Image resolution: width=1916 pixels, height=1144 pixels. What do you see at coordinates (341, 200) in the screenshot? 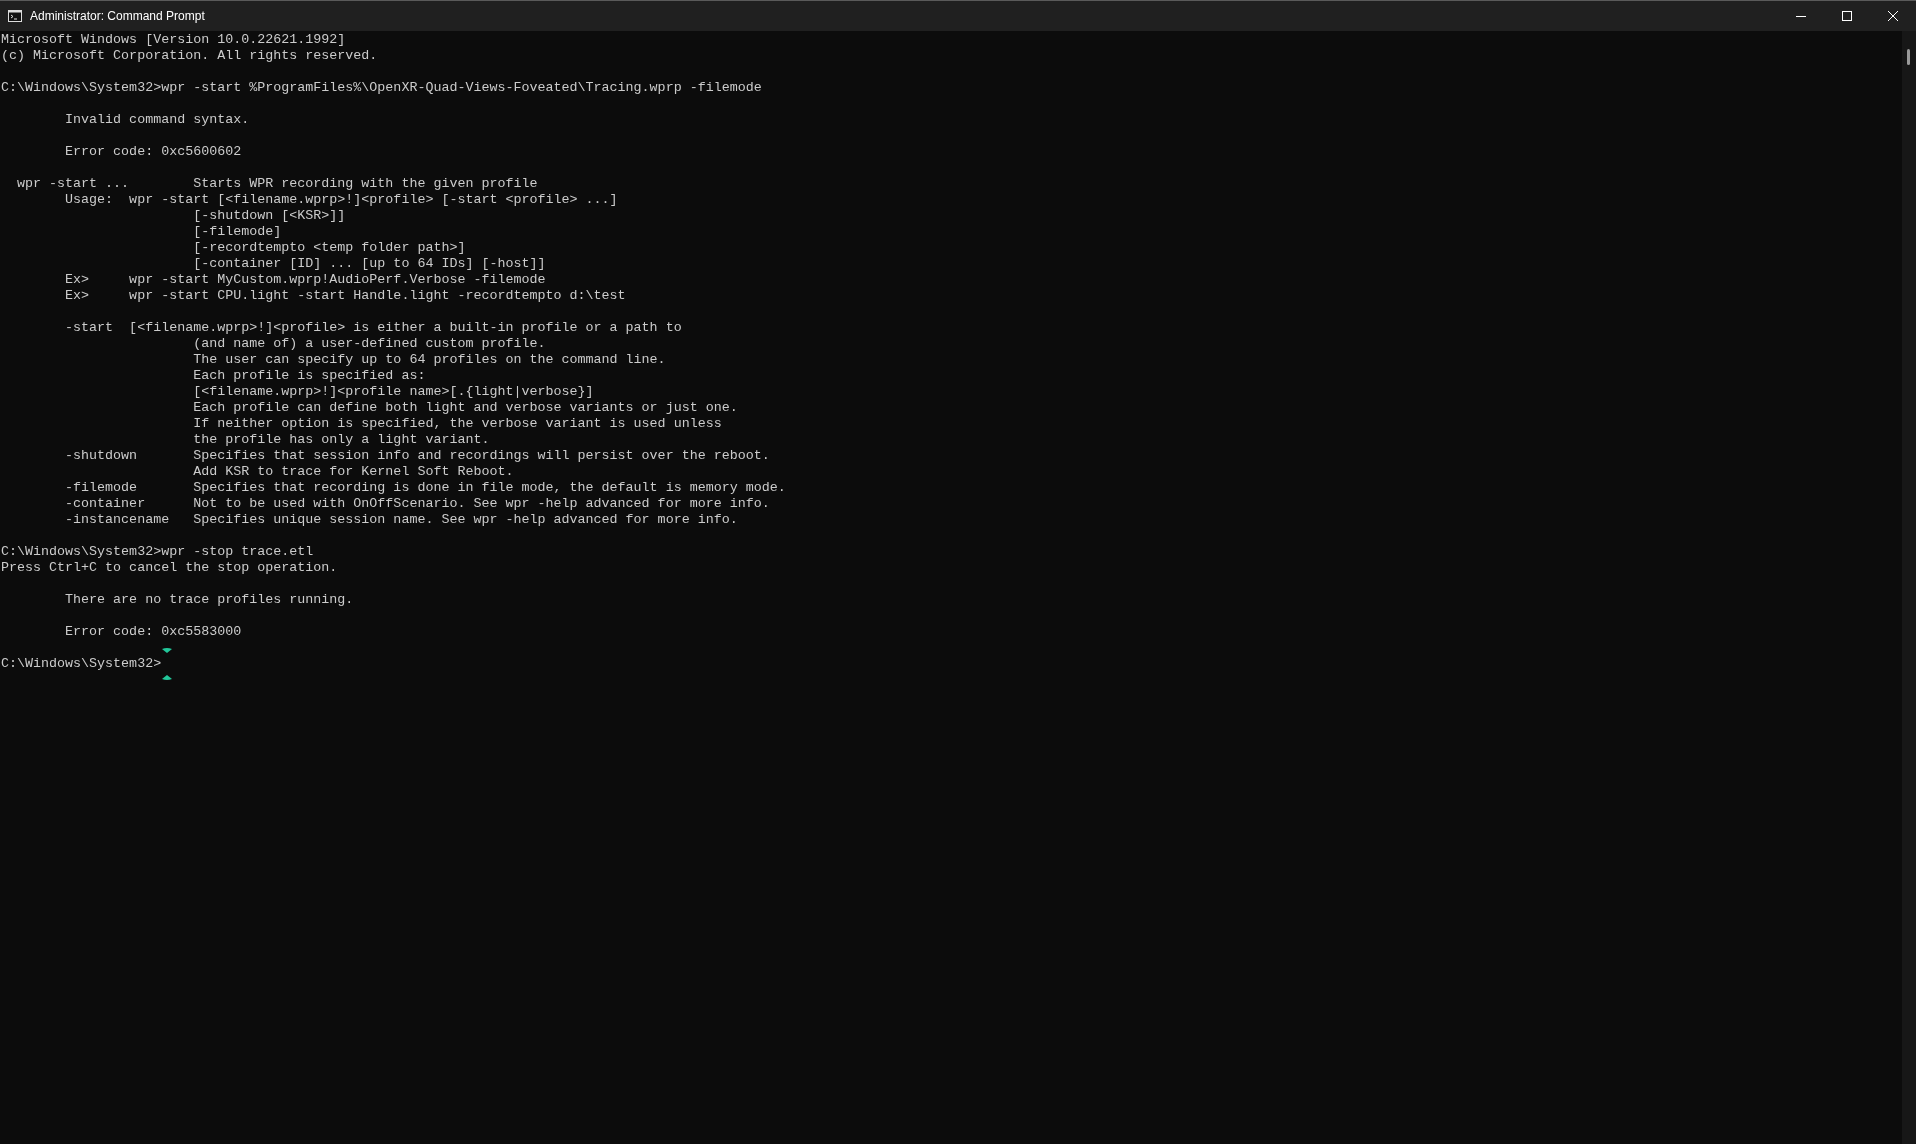
I see `console-line: Usage: wpr -start [<filename.wprp>!]<profile> [-start <profile> ...]` at bounding box center [341, 200].